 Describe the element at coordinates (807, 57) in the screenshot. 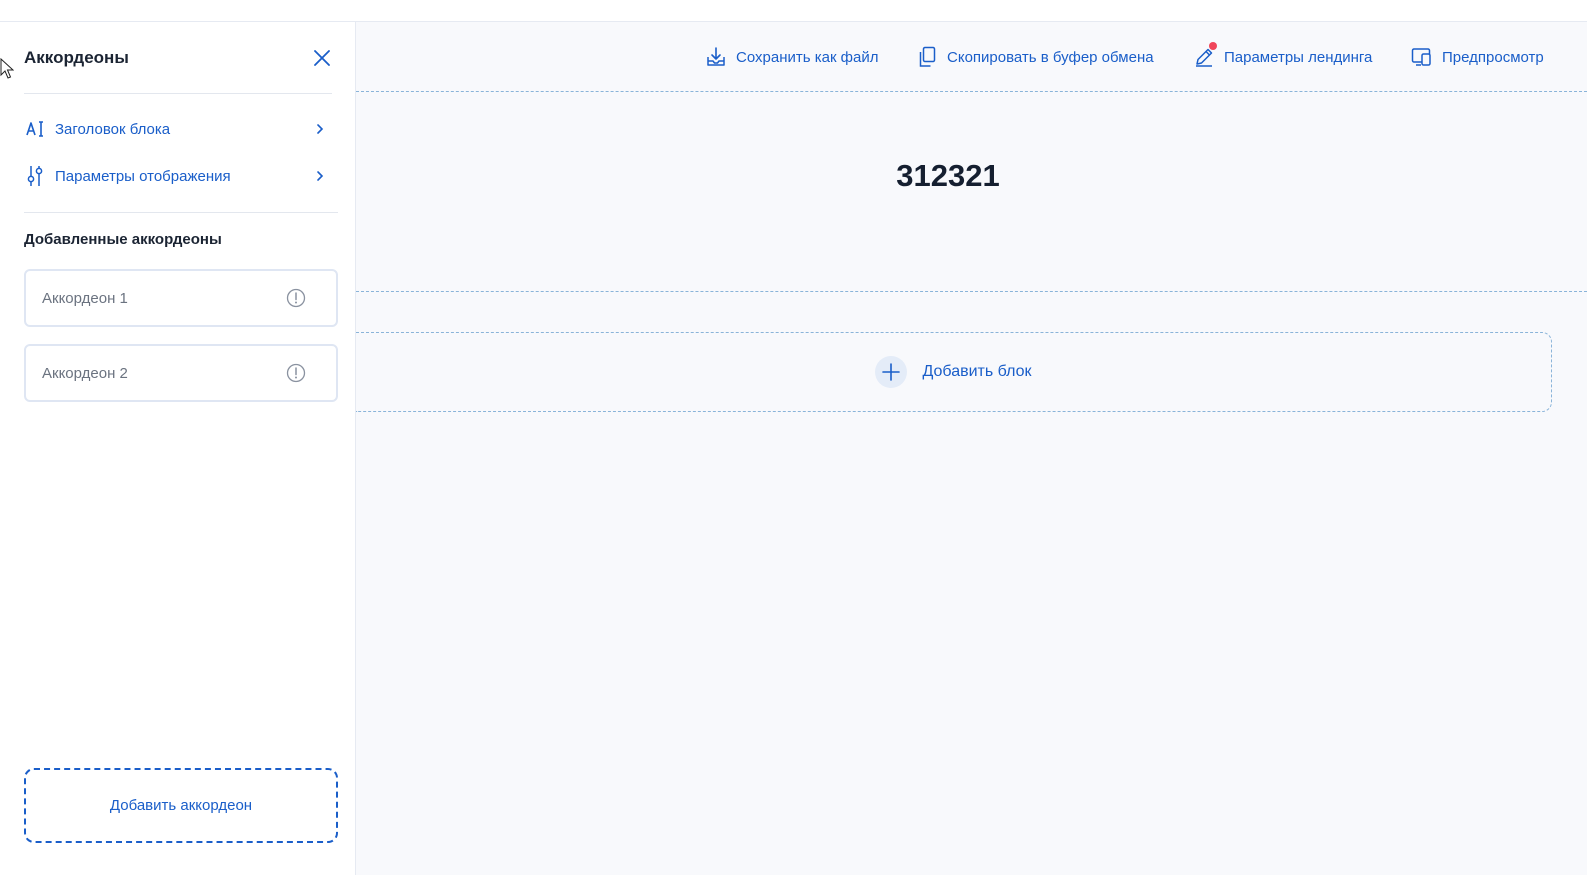

I see `save-as-file-label: Сохранить как файл` at that location.